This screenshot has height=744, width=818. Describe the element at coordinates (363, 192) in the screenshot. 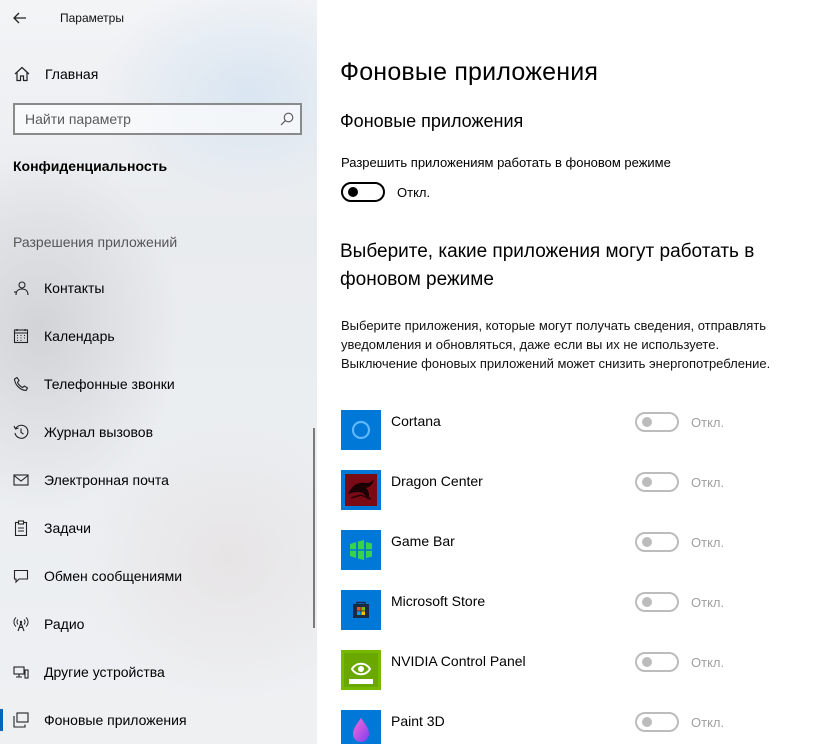

I see `allow-background-toggle` at that location.